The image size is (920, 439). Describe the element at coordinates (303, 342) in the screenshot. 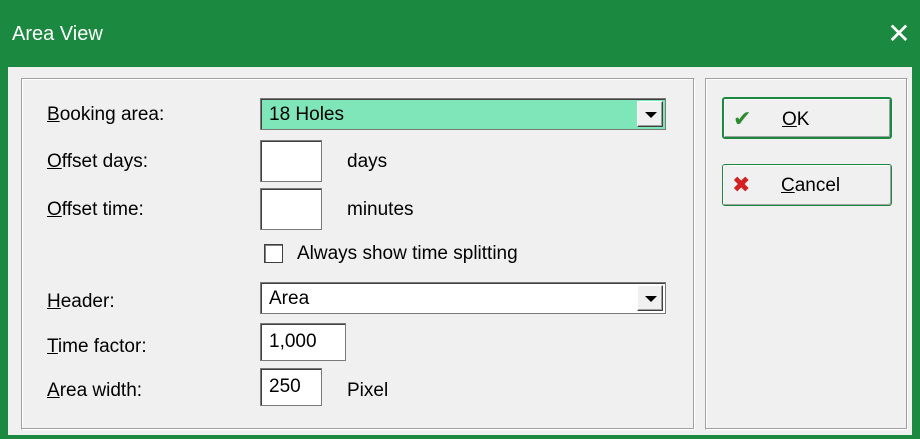

I see `time-factor-input: 1,000` at that location.